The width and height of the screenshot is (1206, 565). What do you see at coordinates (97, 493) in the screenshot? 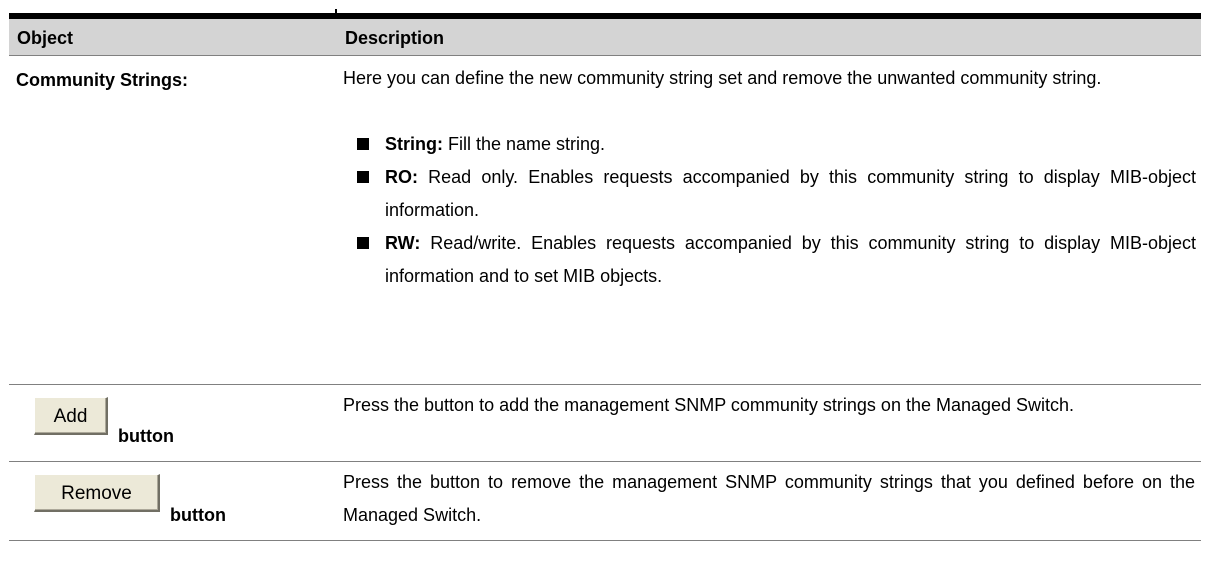
I see `remove-button: Remove` at bounding box center [97, 493].